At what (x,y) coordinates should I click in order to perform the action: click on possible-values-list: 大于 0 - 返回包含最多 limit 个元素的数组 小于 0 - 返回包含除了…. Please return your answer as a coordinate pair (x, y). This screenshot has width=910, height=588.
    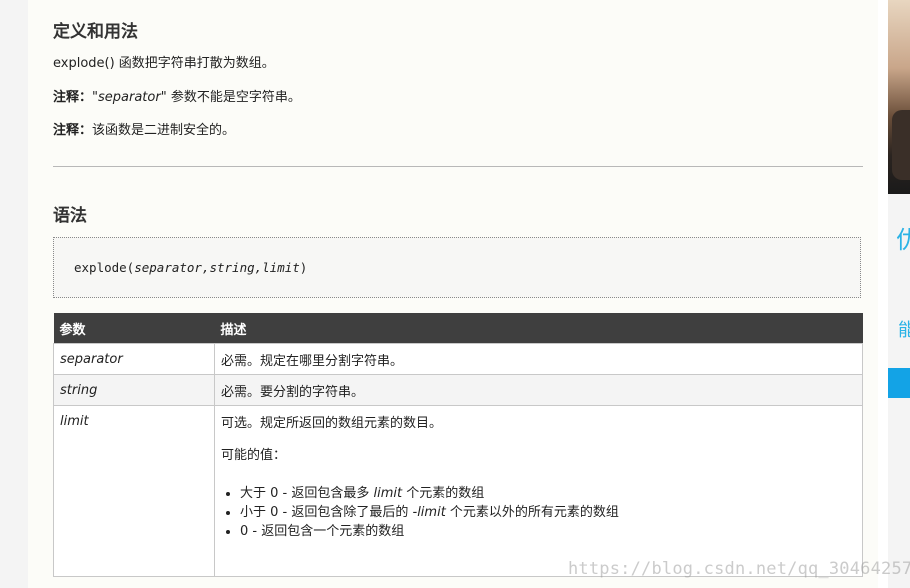
    Looking at the image, I should click on (538, 512).